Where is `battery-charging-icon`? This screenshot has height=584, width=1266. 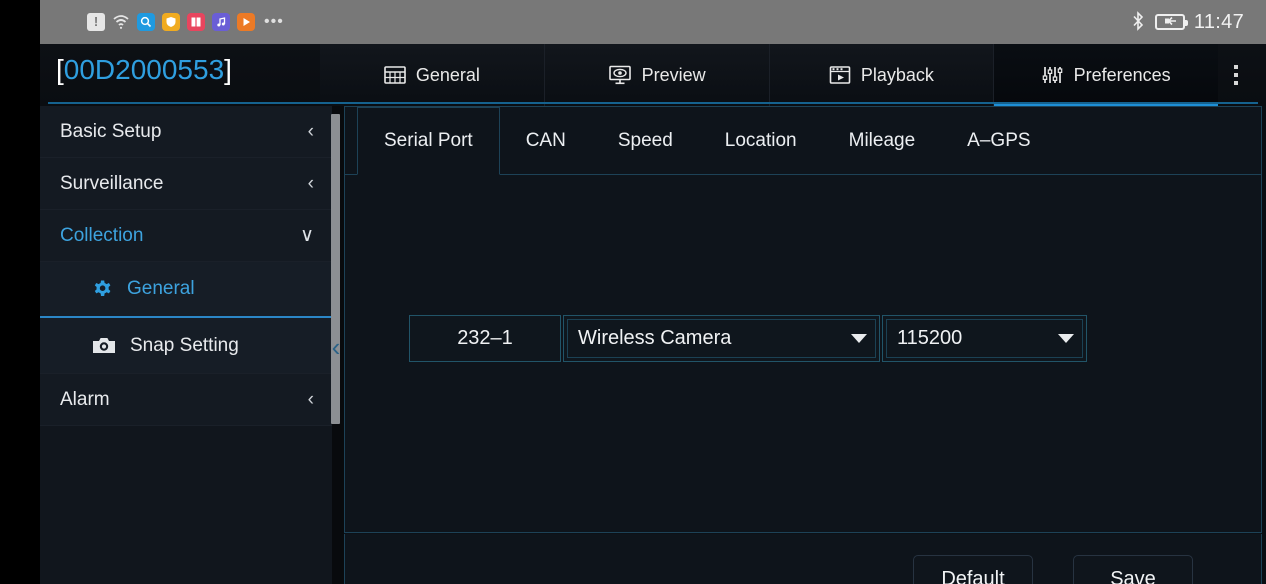
battery-charging-icon is located at coordinates (1171, 22).